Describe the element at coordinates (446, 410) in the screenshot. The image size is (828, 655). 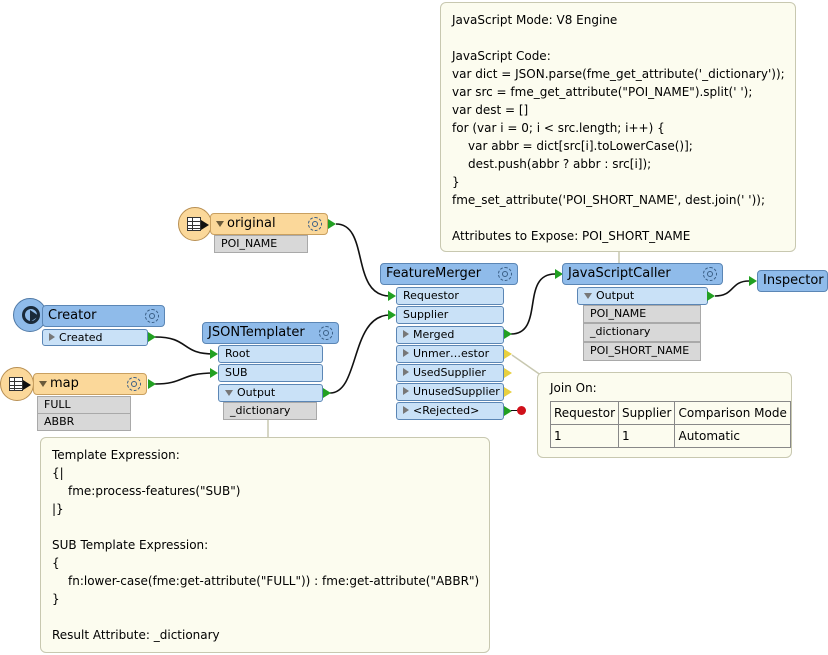
I see `port-label: <Rejected>` at that location.